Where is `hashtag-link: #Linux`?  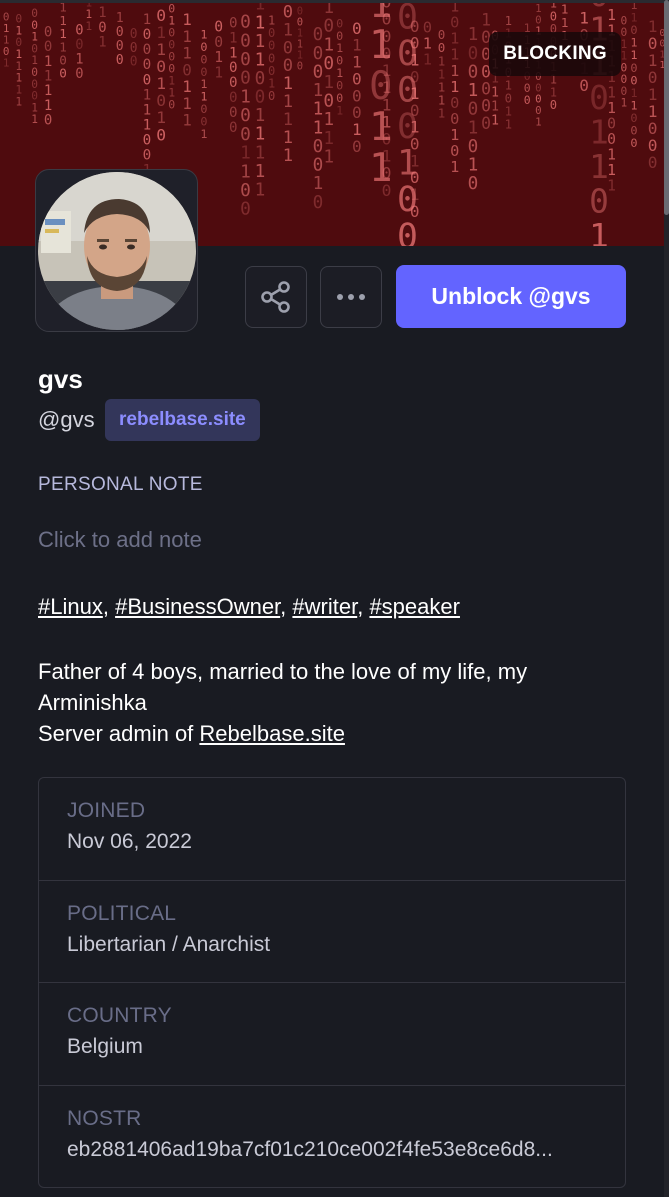 hashtag-link: #Linux is located at coordinates (70, 606).